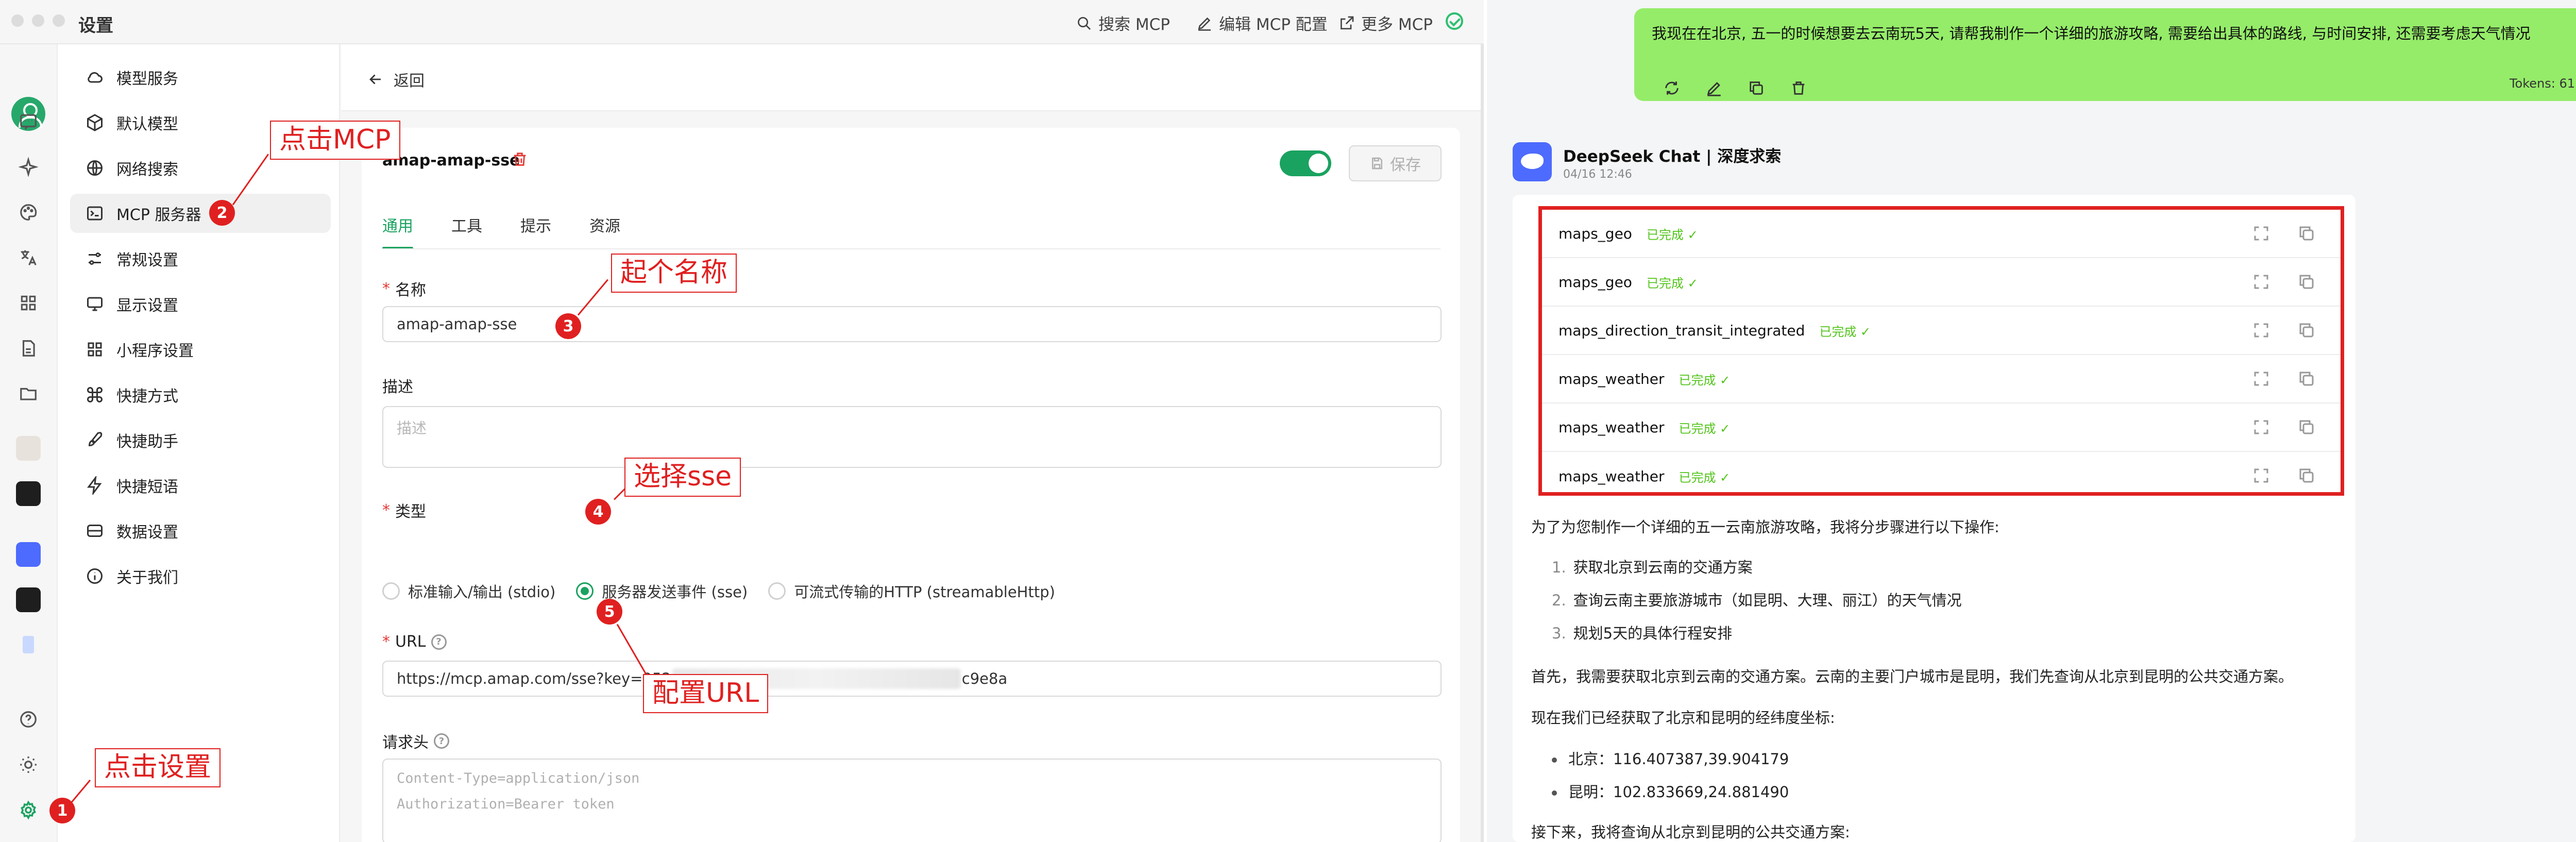  I want to click on more-mcp-button: 更多 MCP, so click(1385, 23).